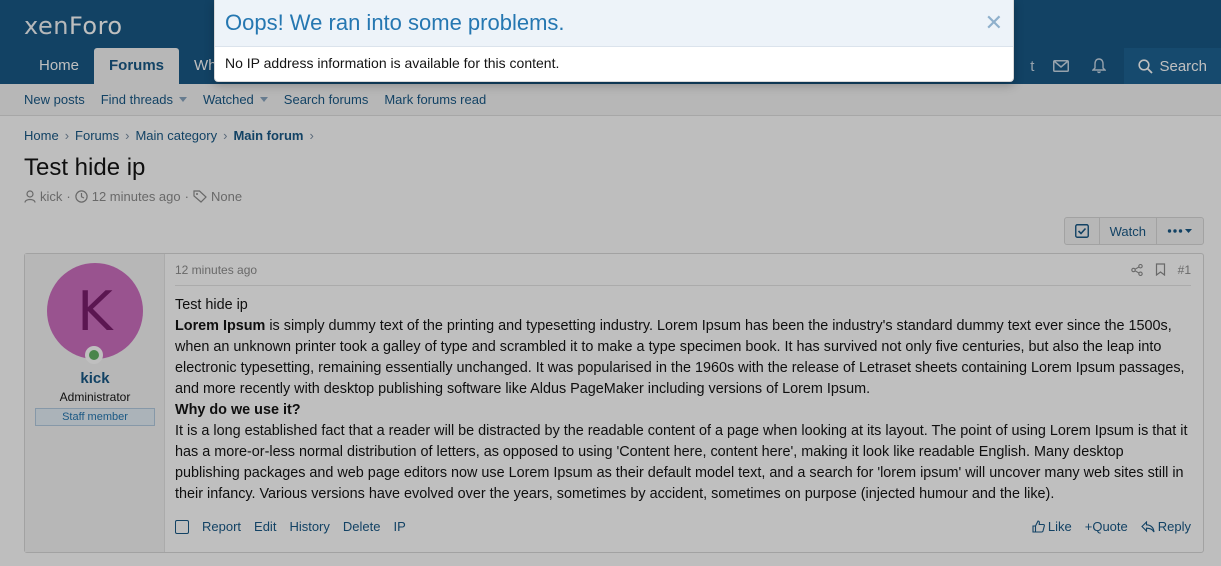  Describe the element at coordinates (994, 23) in the screenshot. I see `close-icon: ✕` at that location.